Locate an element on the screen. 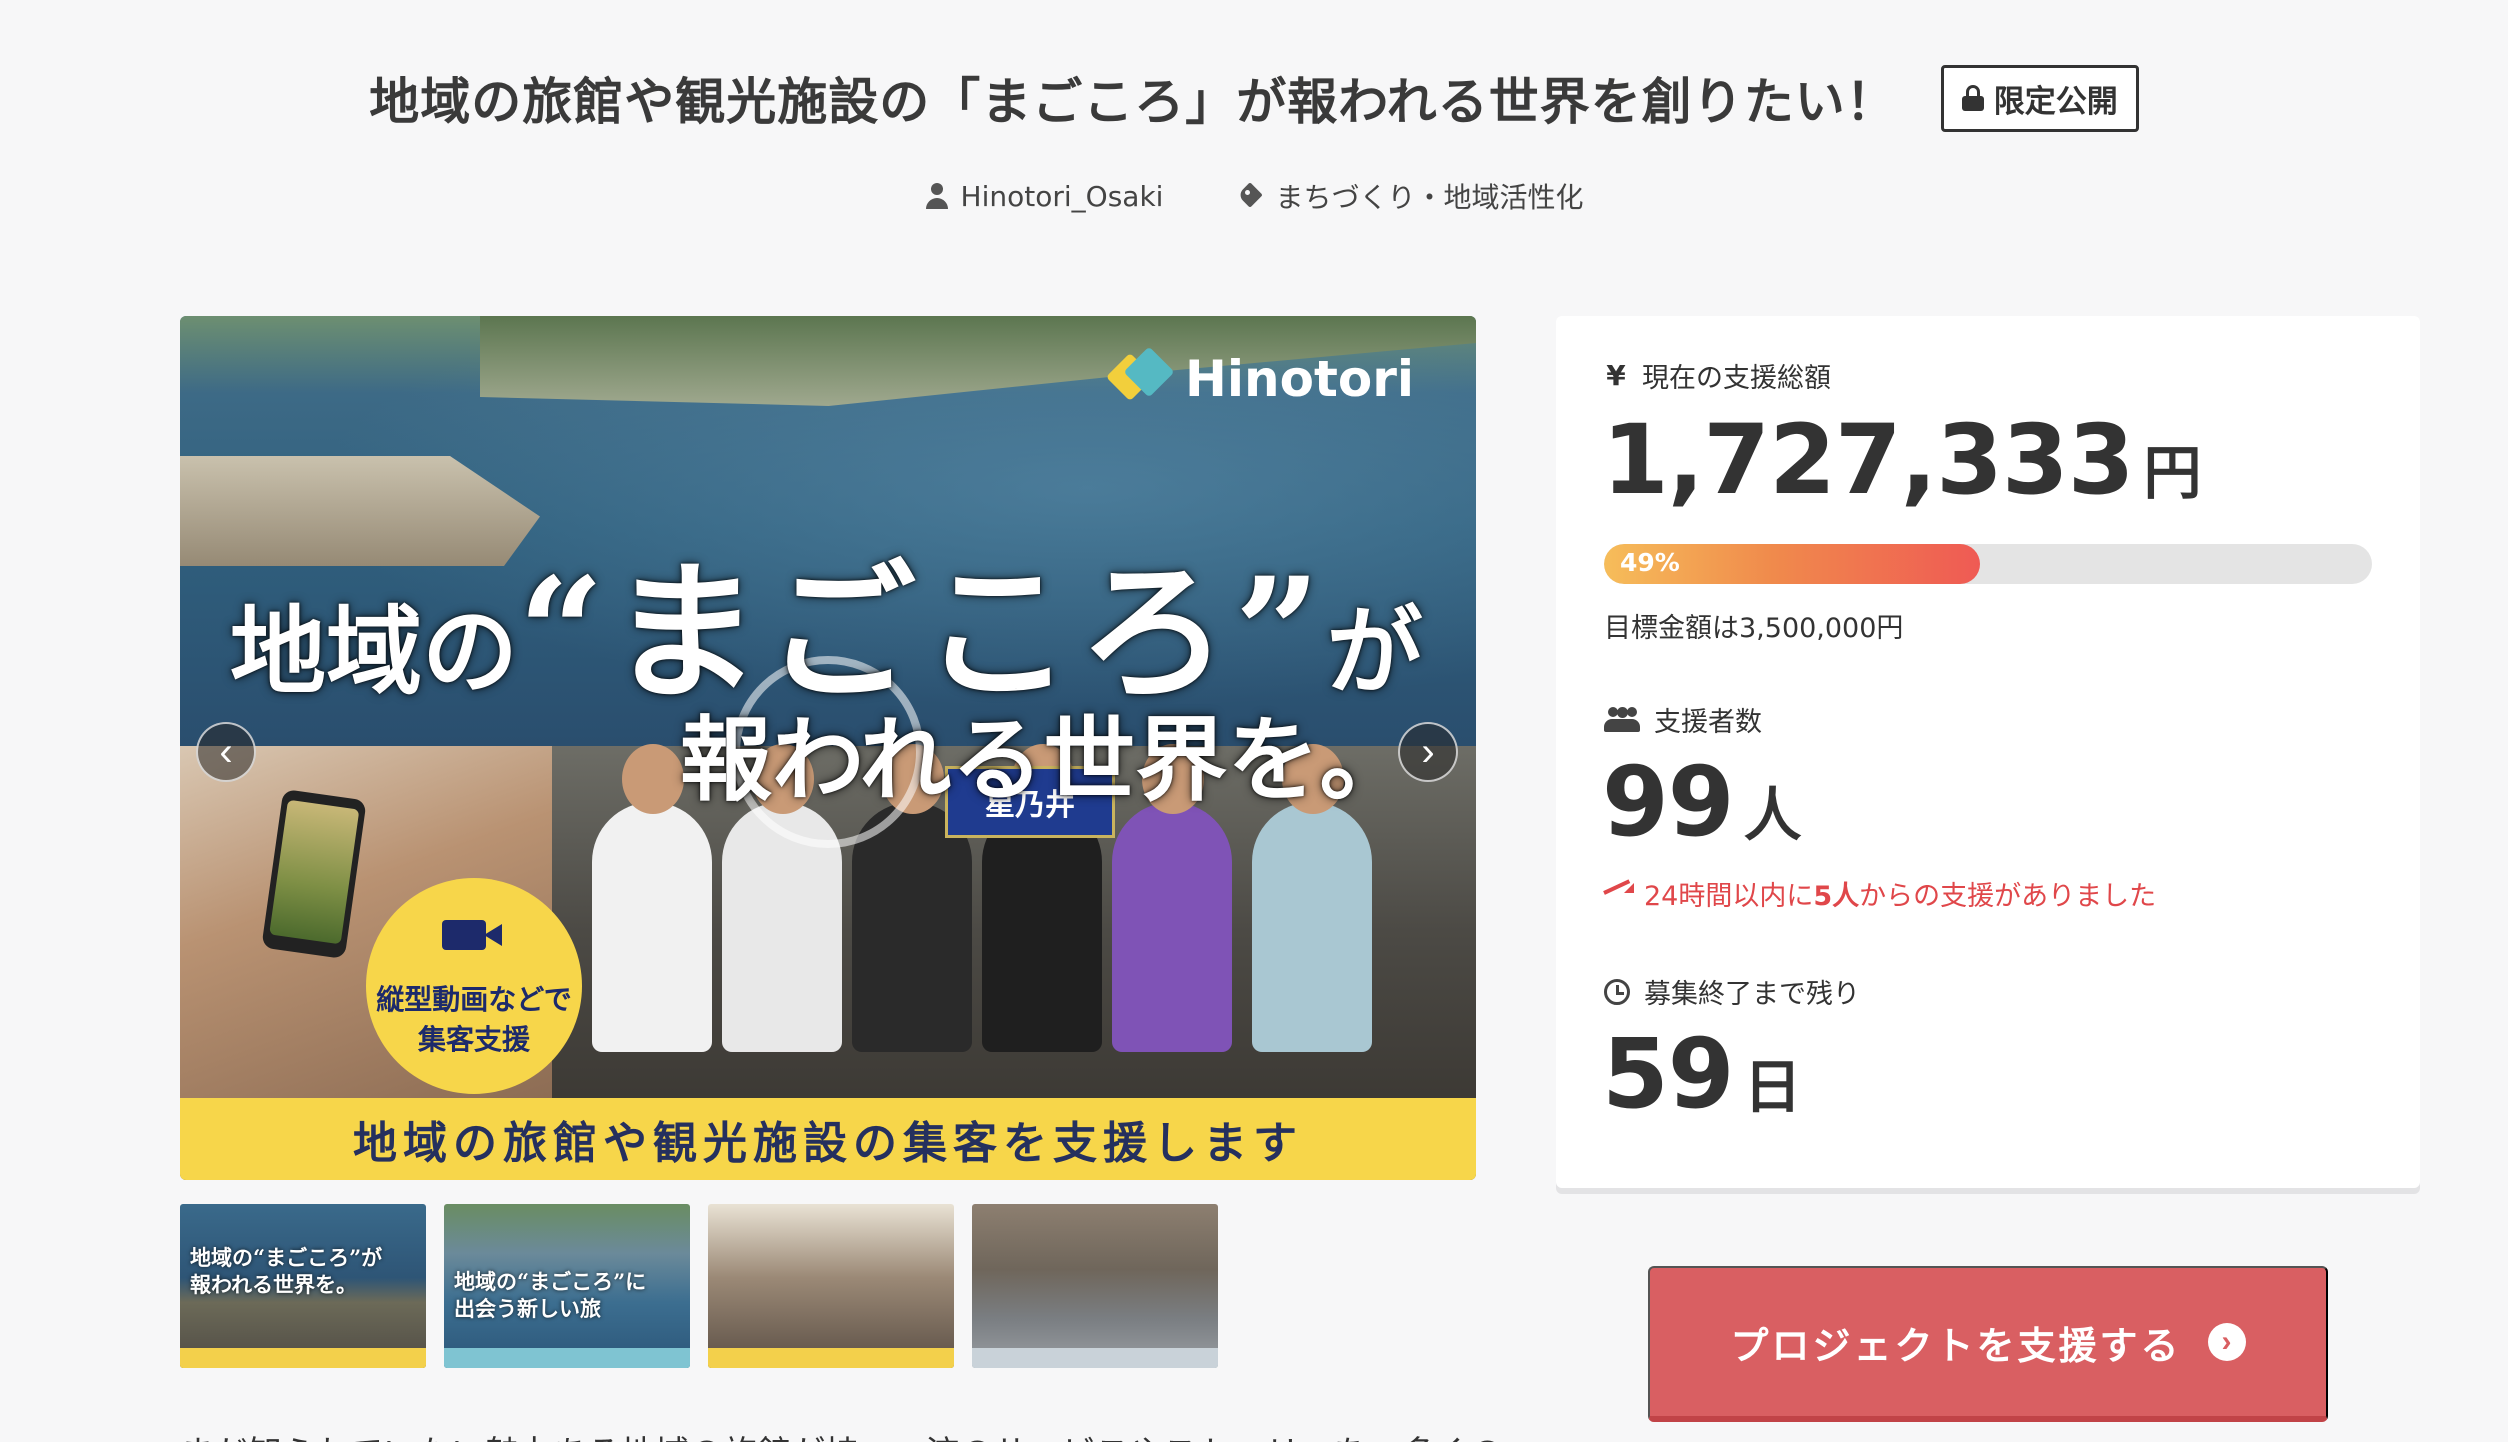 The width and height of the screenshot is (2508, 1442). page-title: 地域の旅館や観光施設の「まごころ」が報われる世界を創りたい！ is located at coordinates (1133, 102).